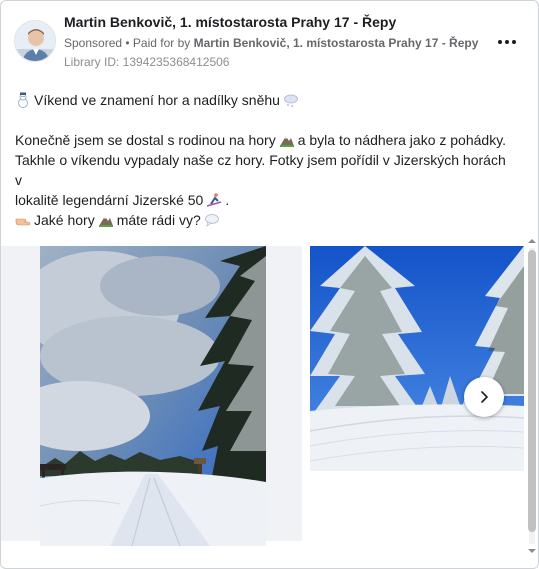  What do you see at coordinates (214, 200) in the screenshot?
I see `skier-emoji` at bounding box center [214, 200].